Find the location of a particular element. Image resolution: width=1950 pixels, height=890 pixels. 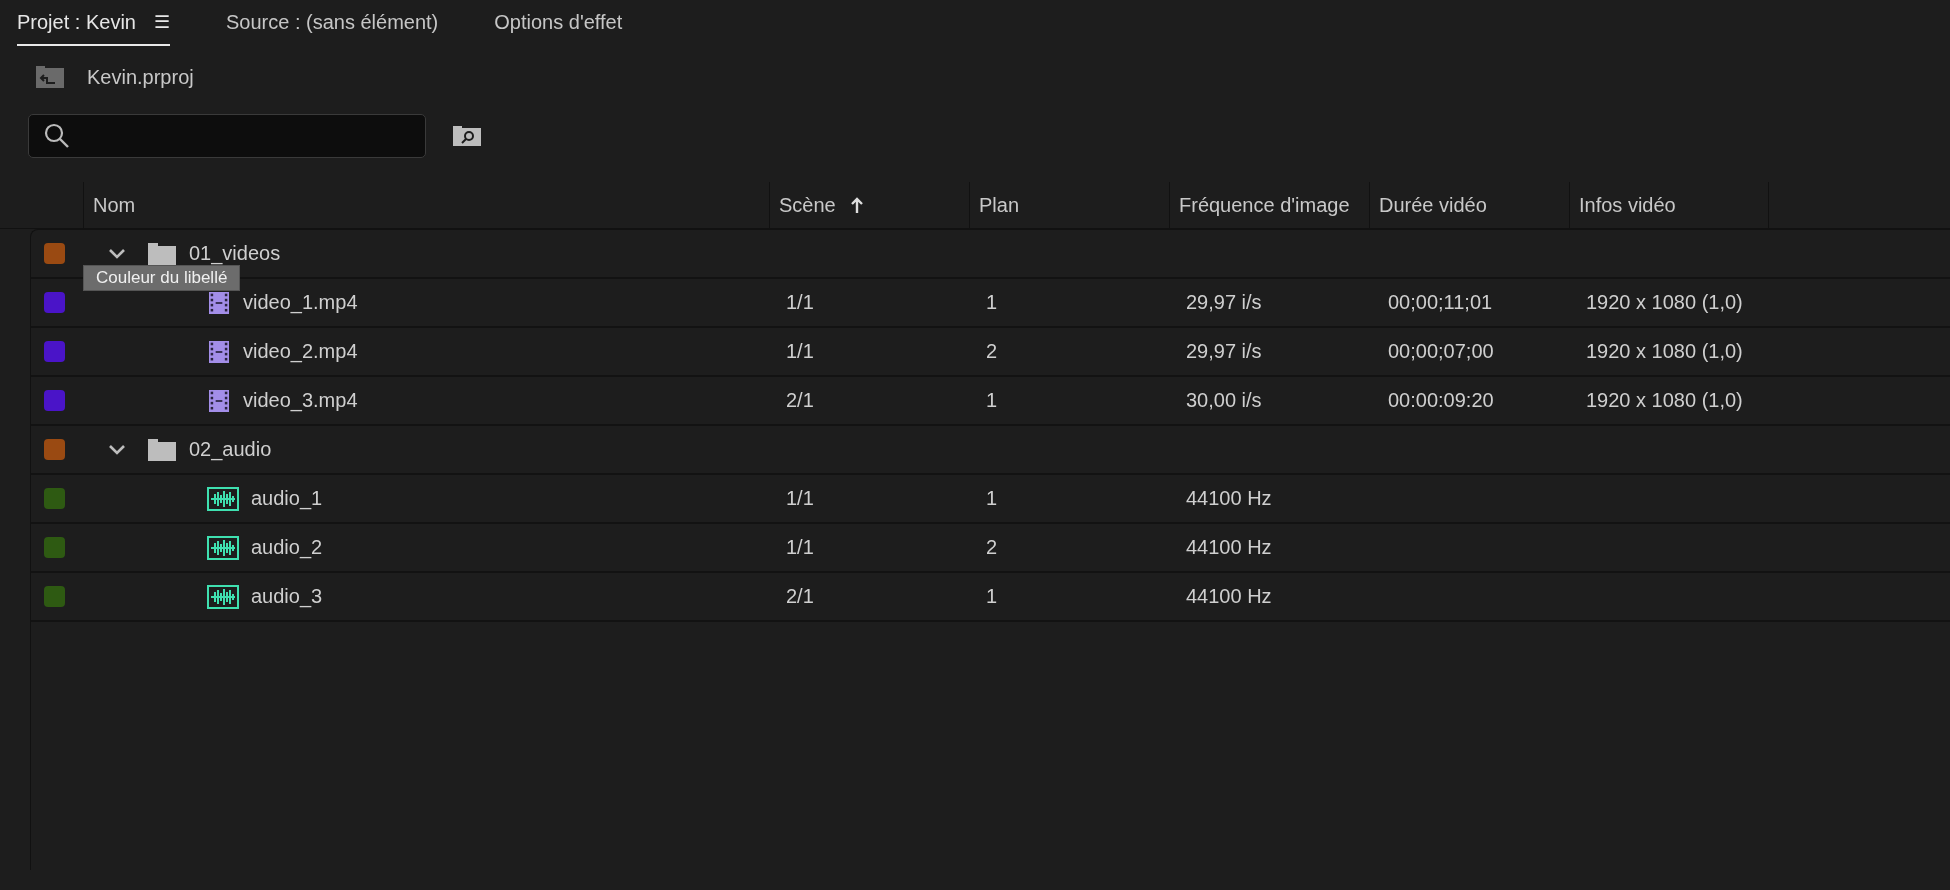

column-header: Nom is located at coordinates (426, 205).